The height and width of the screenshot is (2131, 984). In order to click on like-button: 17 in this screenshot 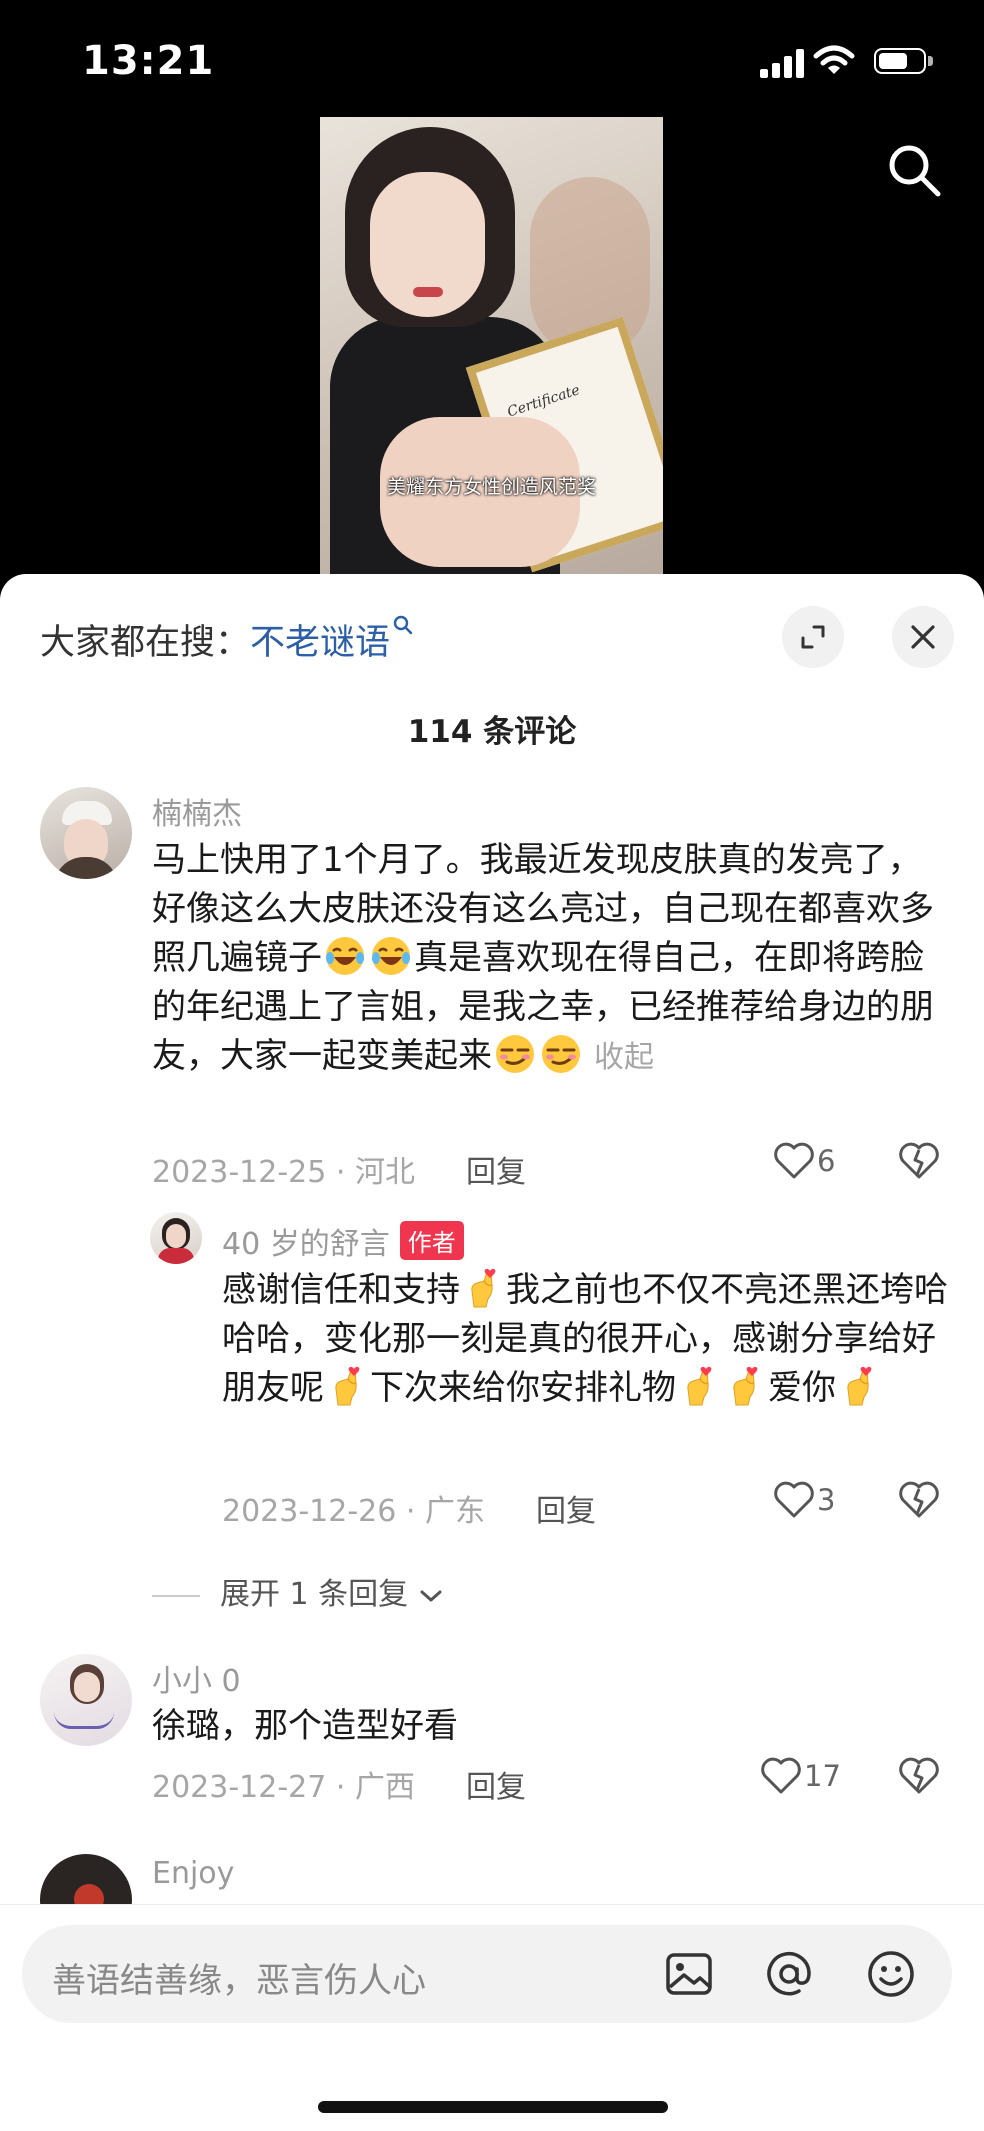, I will do `click(800, 1776)`.